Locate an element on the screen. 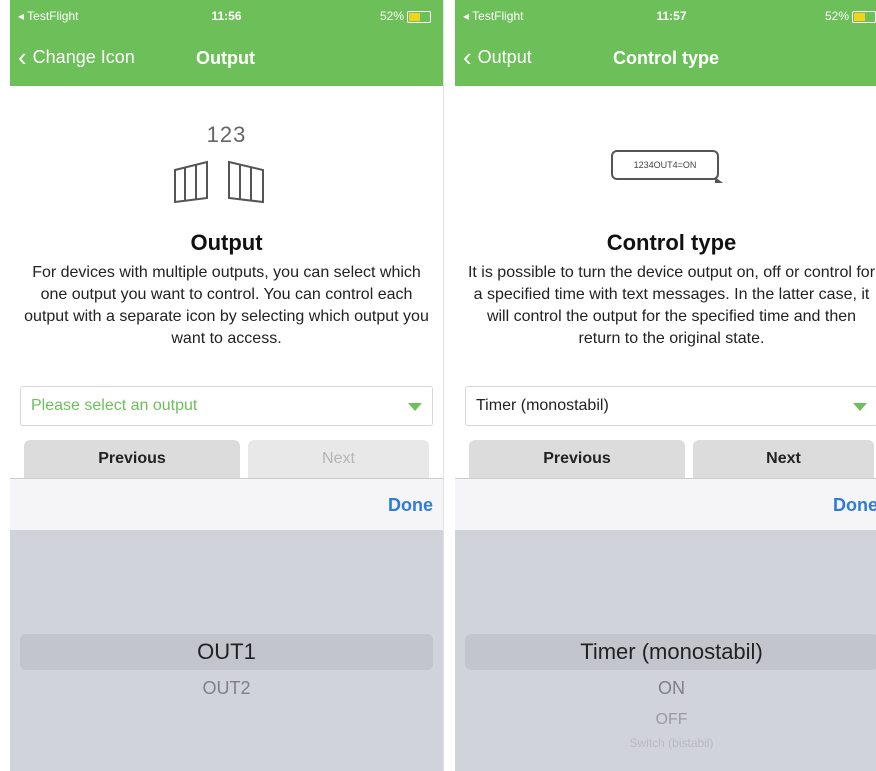 This screenshot has width=876, height=771. back-label: Output is located at coordinates (504, 56).